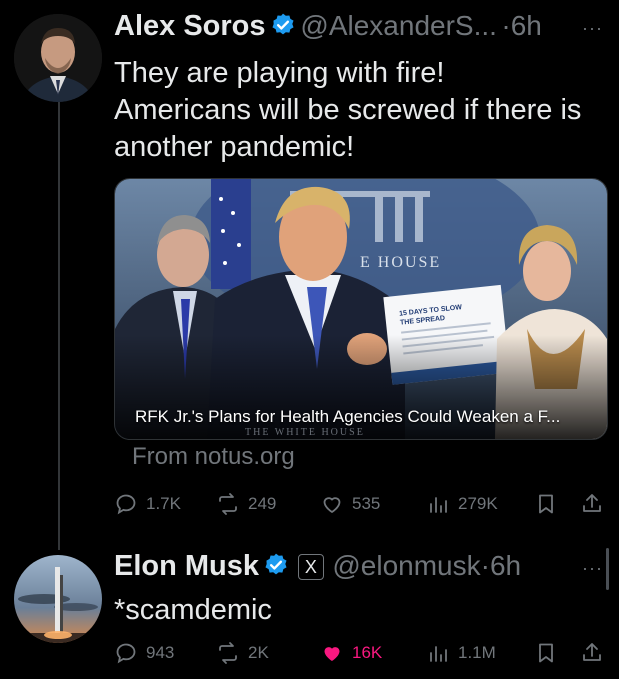  I want to click on reply-button: 943, so click(144, 653).